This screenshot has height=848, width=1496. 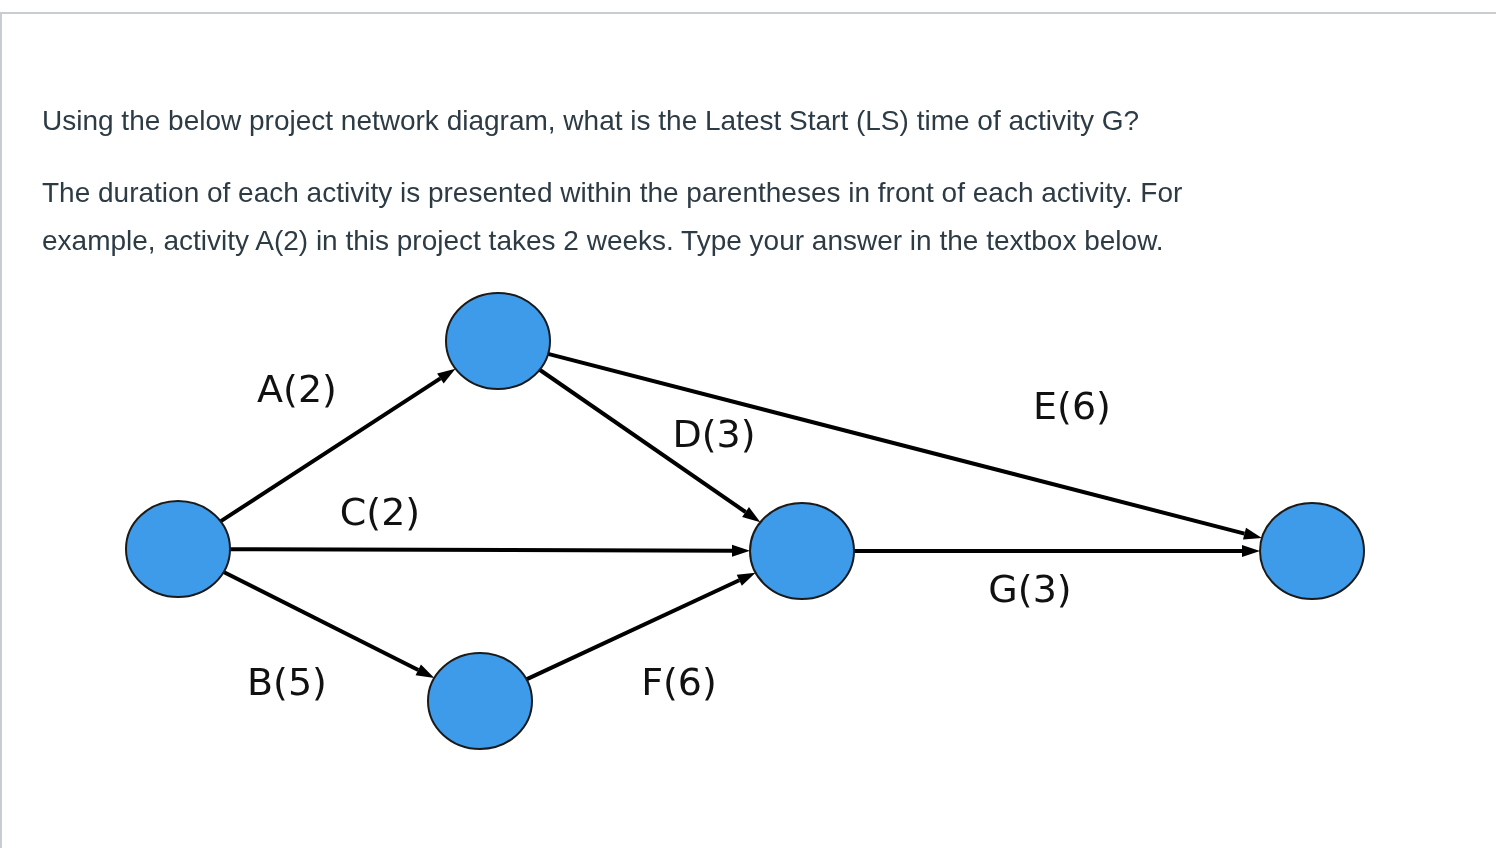 What do you see at coordinates (297, 388) in the screenshot?
I see `activity-label: A(2)` at bounding box center [297, 388].